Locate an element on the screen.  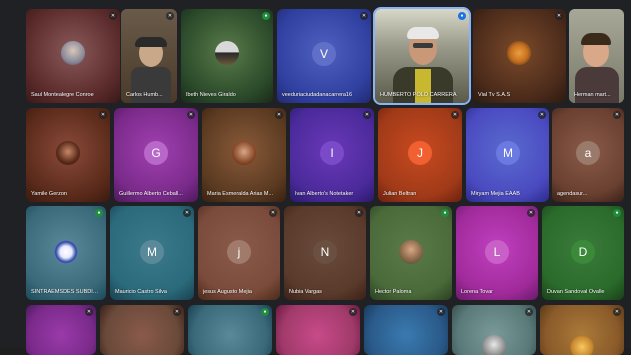
participant-name: HUMBERTO POLO CARRERA is located at coordinates (418, 95).